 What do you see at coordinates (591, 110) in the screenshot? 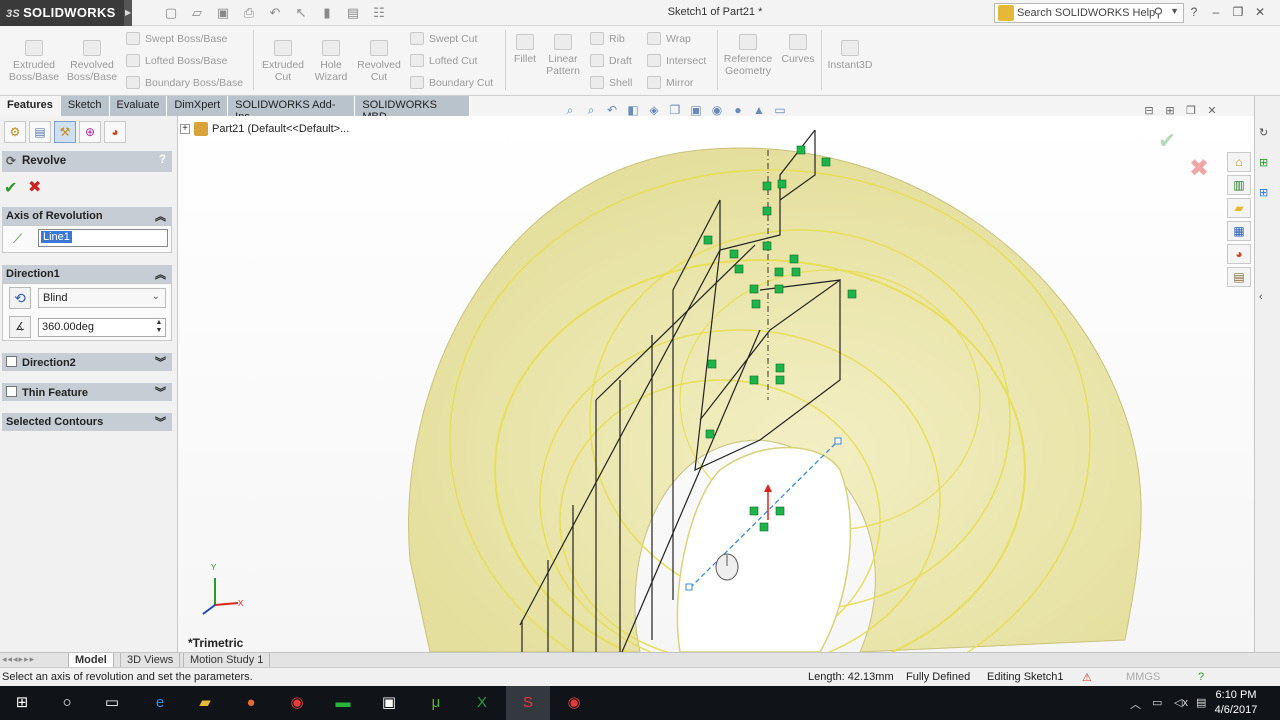
I see `zoom-to-area-icon: ⌕` at bounding box center [591, 110].